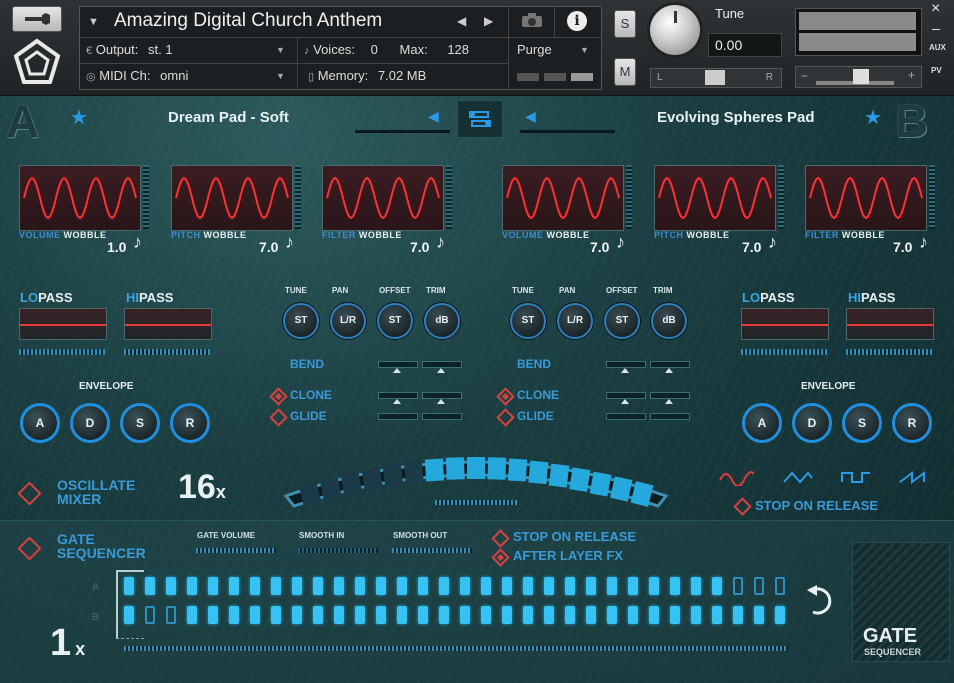 The height and width of the screenshot is (683, 954). I want to click on layer-b-wobble-sync-note-icon-3: ♪, so click(923, 242).